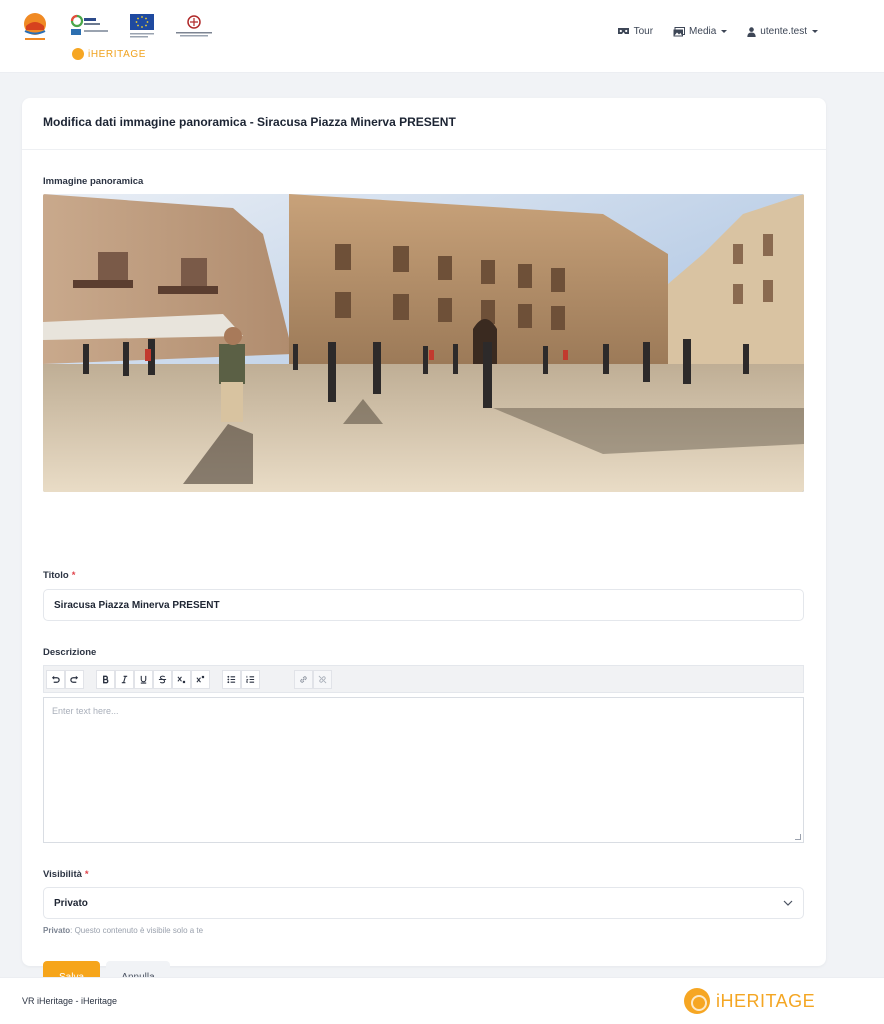 The width and height of the screenshot is (884, 1024). I want to click on pano-label-text: Immagine panoramica, so click(93, 181).